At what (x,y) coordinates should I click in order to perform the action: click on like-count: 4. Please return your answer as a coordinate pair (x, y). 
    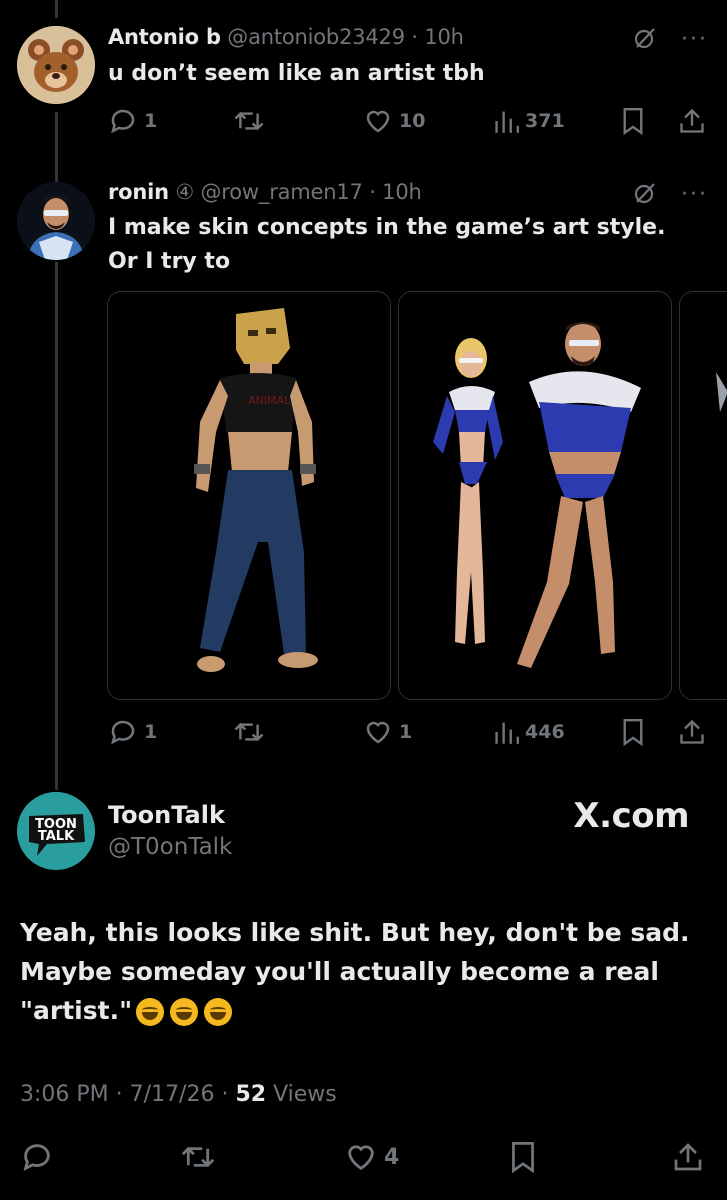
    Looking at the image, I should click on (392, 1157).